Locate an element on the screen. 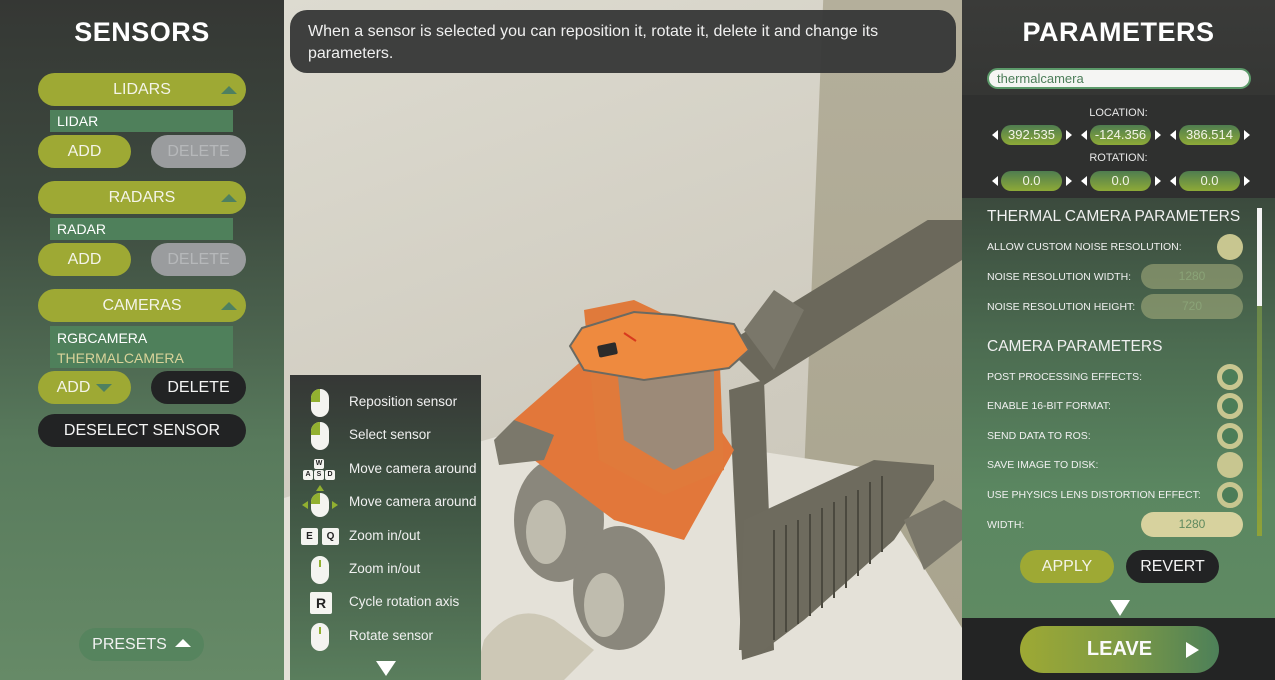 This screenshot has width=1275, height=680. control-label: Cycle rotation axis is located at coordinates (404, 601).